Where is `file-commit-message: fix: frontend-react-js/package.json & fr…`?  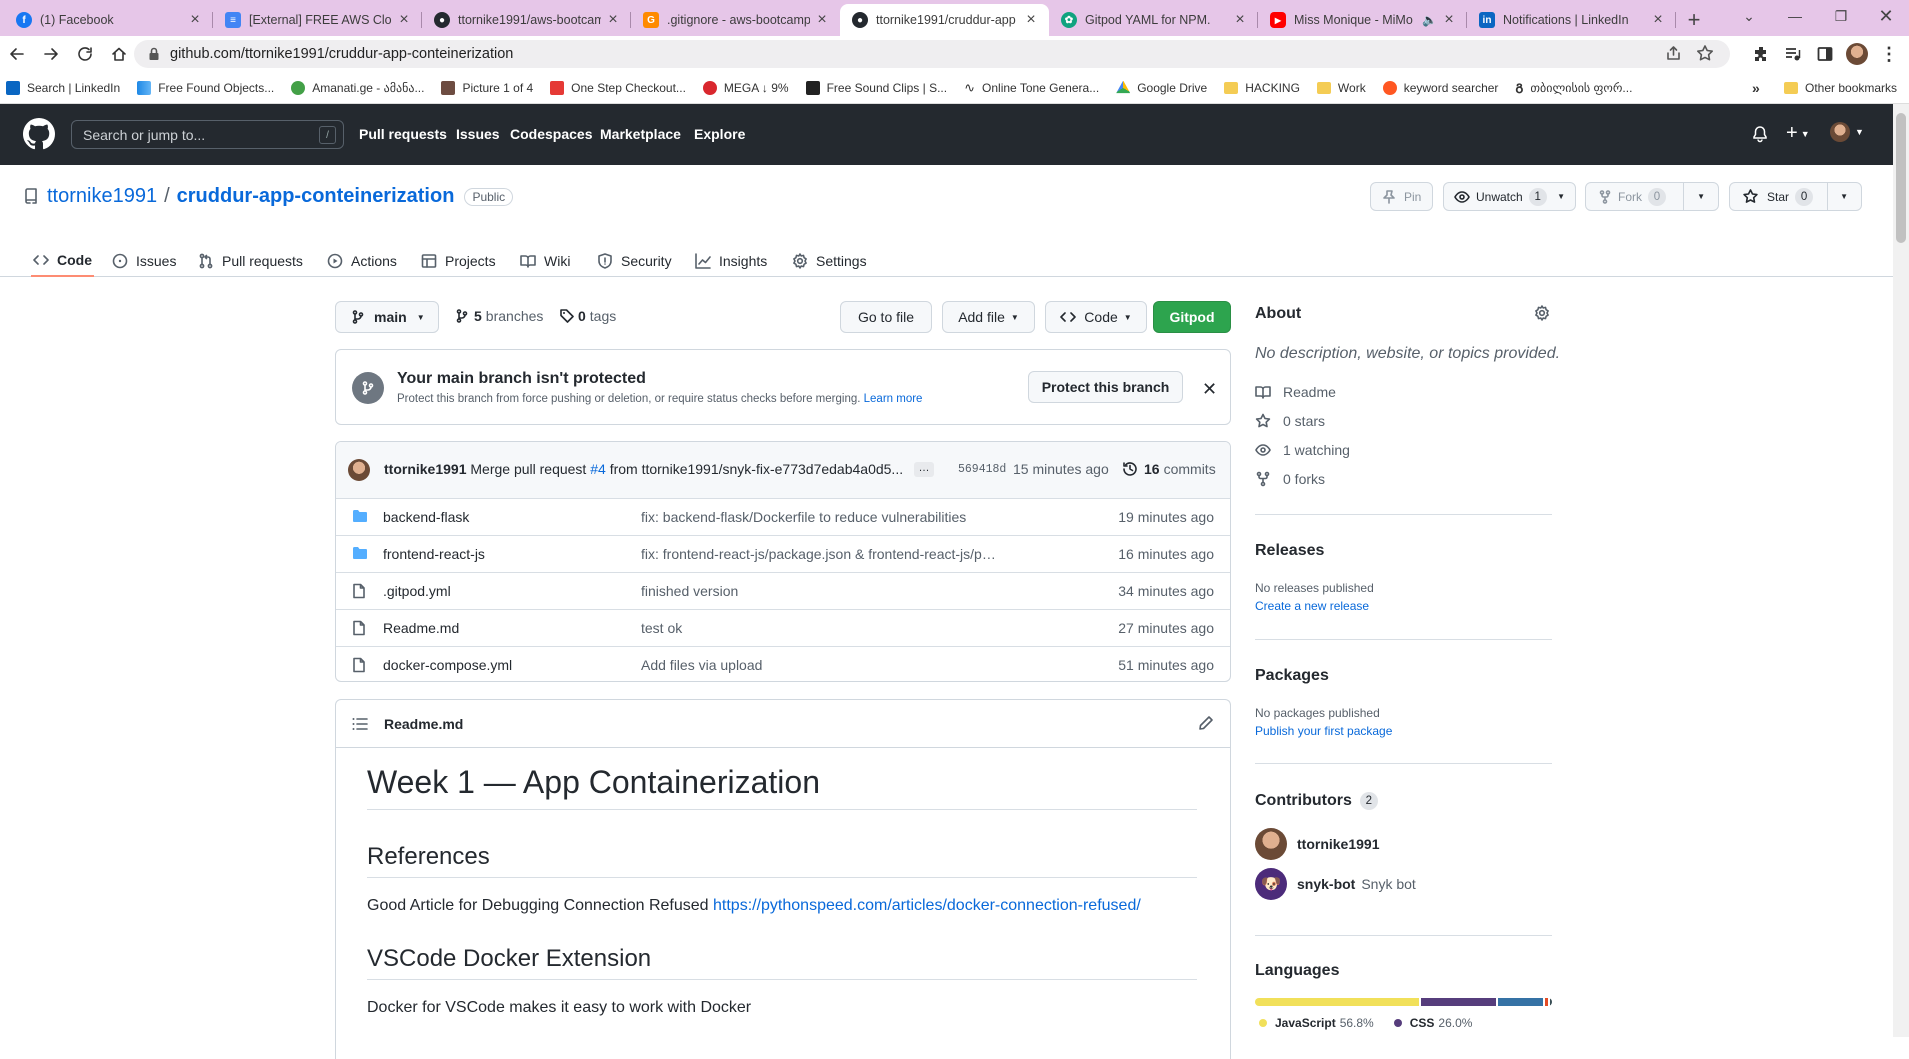
file-commit-message: fix: frontend-react-js/package.json & fr… is located at coordinates (821, 554).